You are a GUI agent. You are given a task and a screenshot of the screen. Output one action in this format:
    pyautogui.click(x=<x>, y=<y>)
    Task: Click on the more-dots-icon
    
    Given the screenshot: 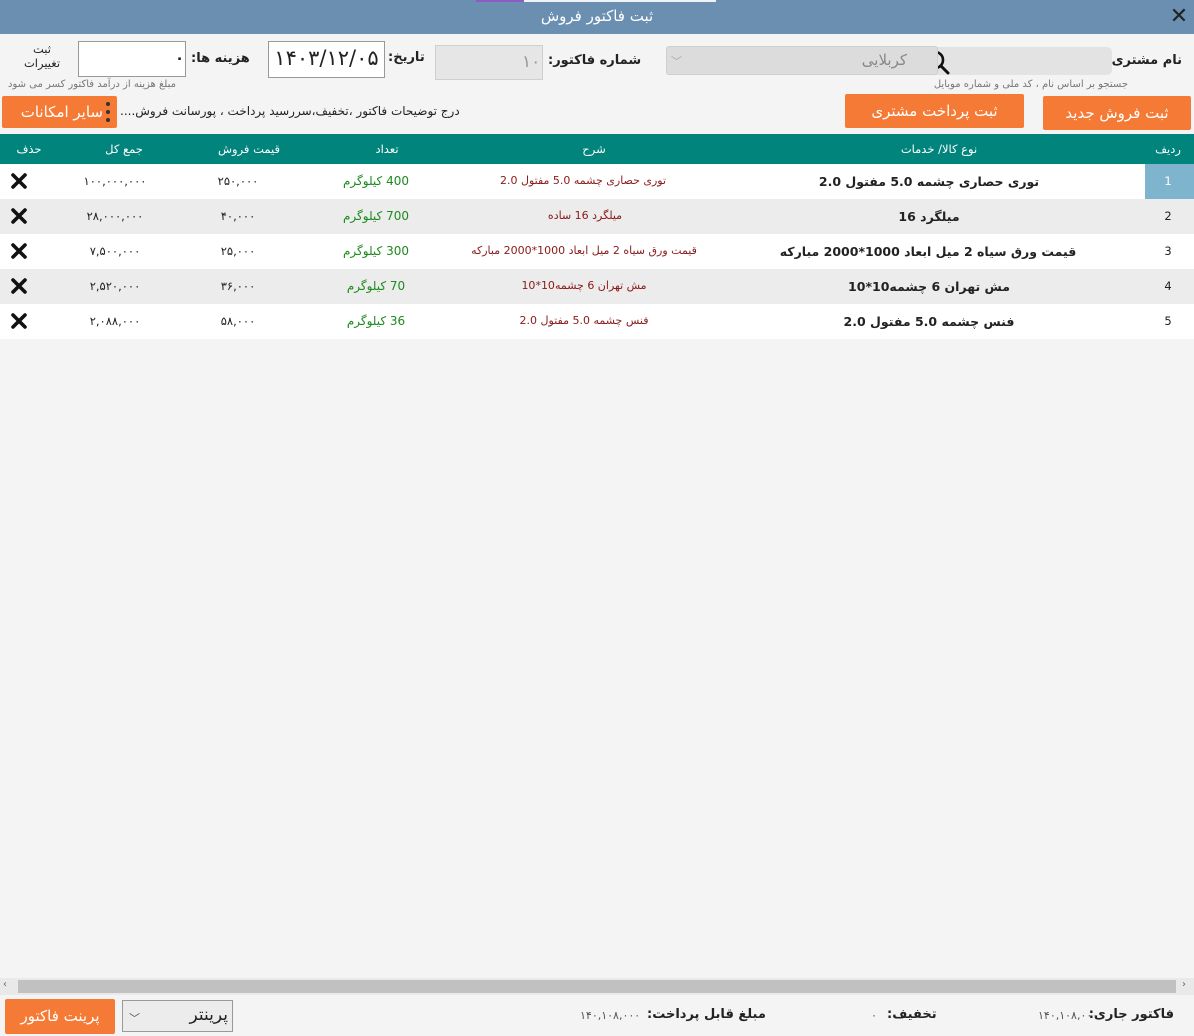 What is the action you would take?
    pyautogui.click(x=108, y=112)
    